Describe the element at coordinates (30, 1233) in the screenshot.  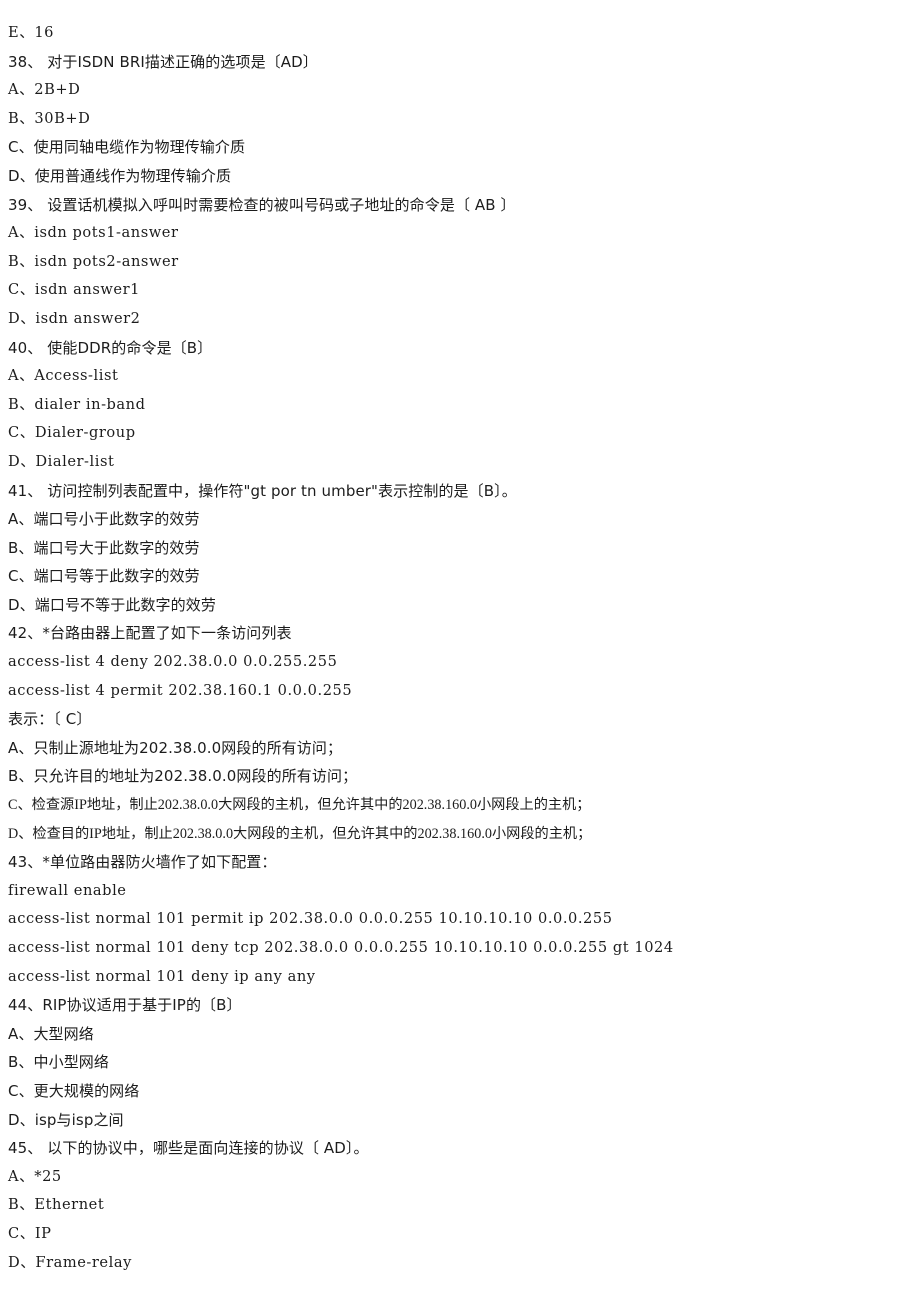
I see `document-line: C、IP` at that location.